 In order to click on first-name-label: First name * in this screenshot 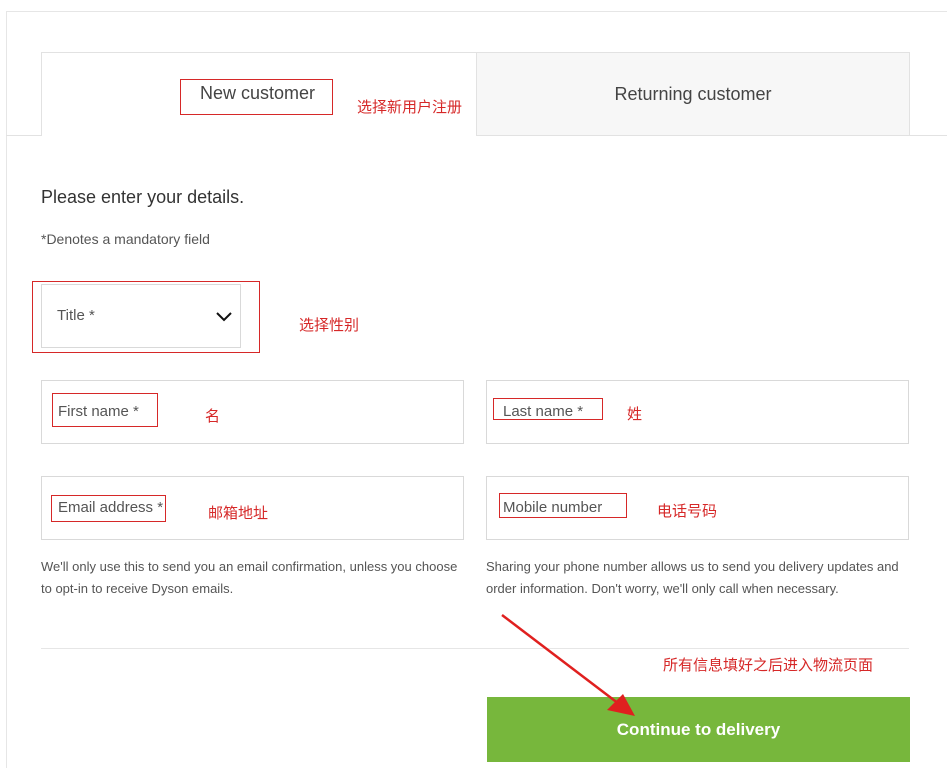, I will do `click(98, 411)`.